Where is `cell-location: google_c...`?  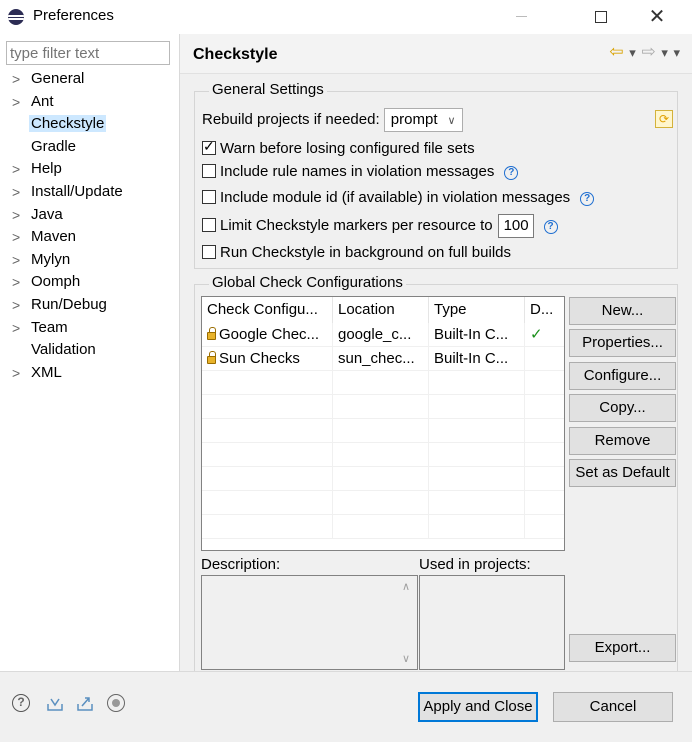 cell-location: google_c... is located at coordinates (381, 334).